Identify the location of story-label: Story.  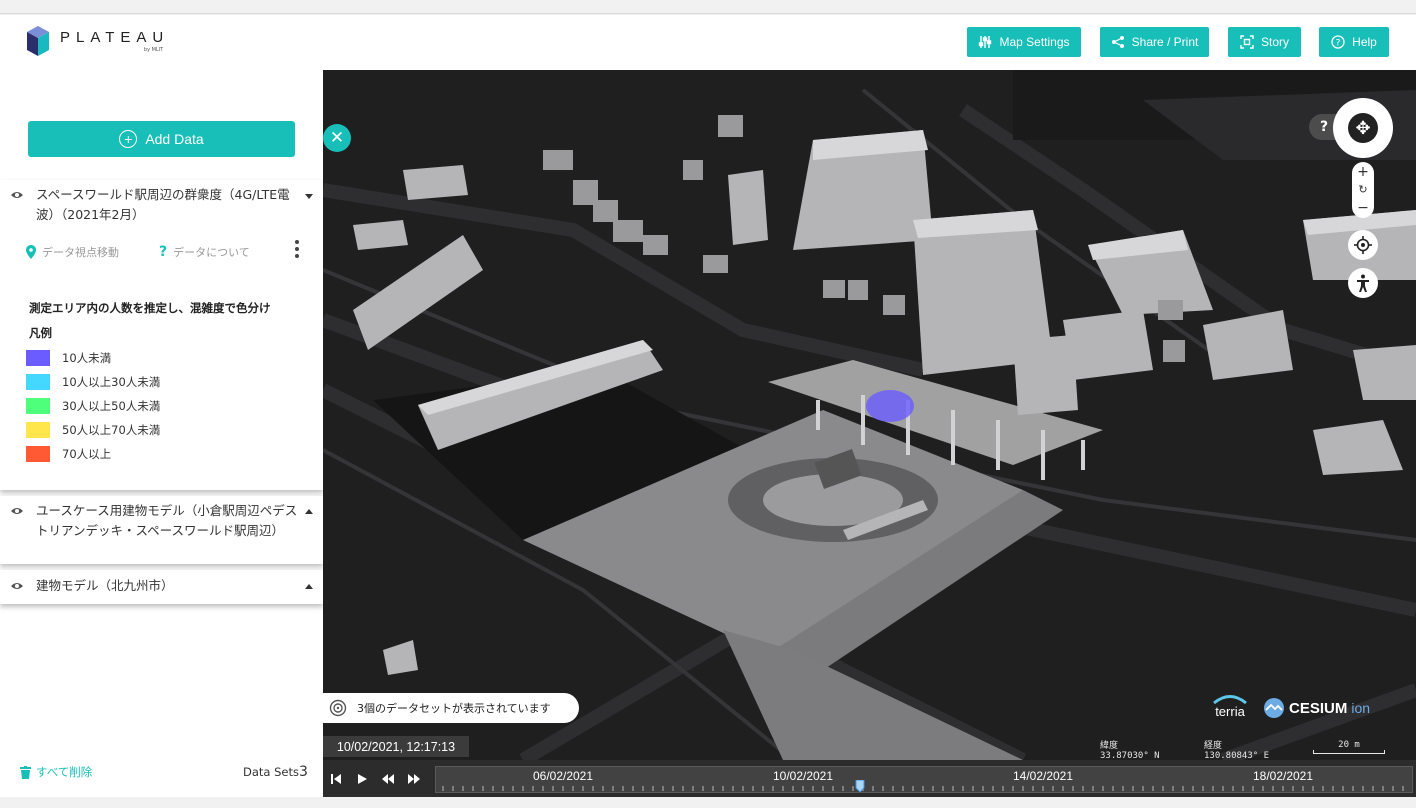
(1274, 42).